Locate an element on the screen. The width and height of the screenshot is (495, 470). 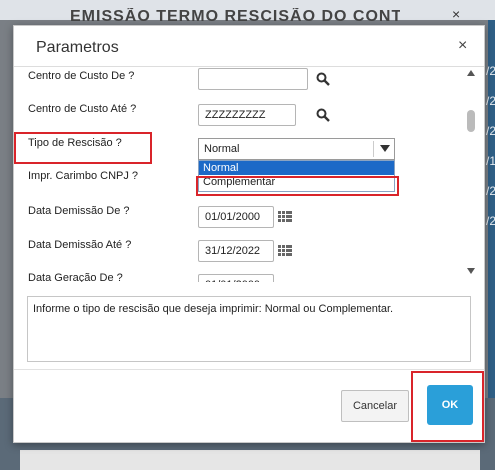
centro-custo-ate-input: ZZZZZZZZZ is located at coordinates (247, 115).